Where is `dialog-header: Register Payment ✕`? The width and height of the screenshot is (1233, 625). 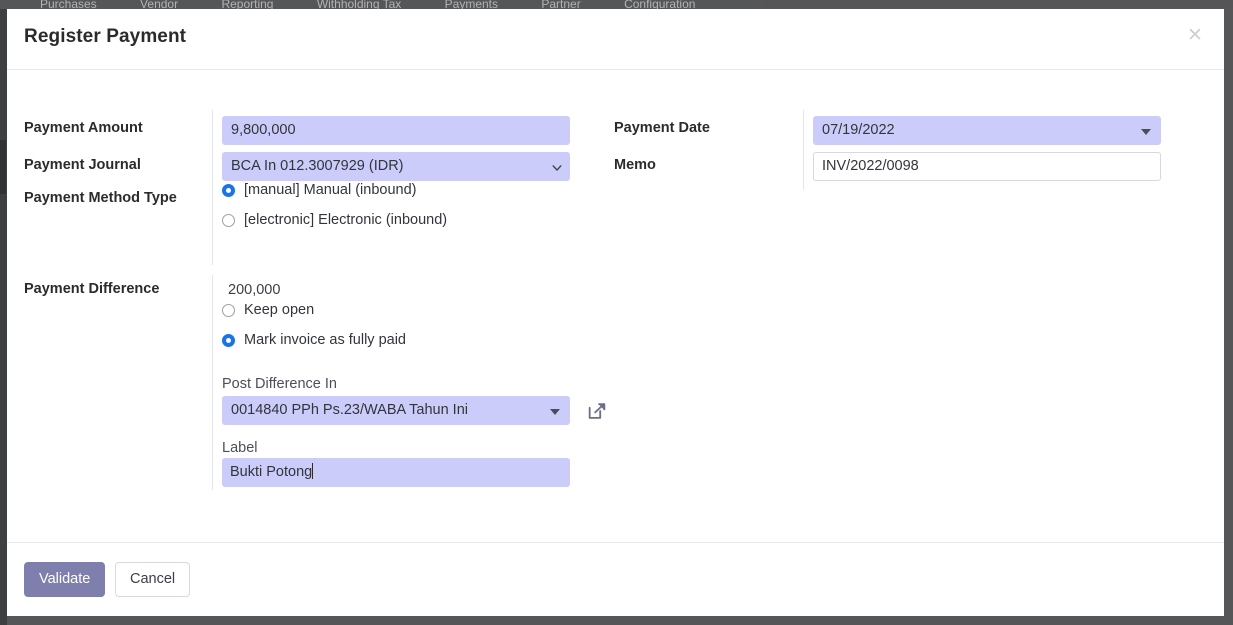 dialog-header: Register Payment ✕ is located at coordinates (615, 39).